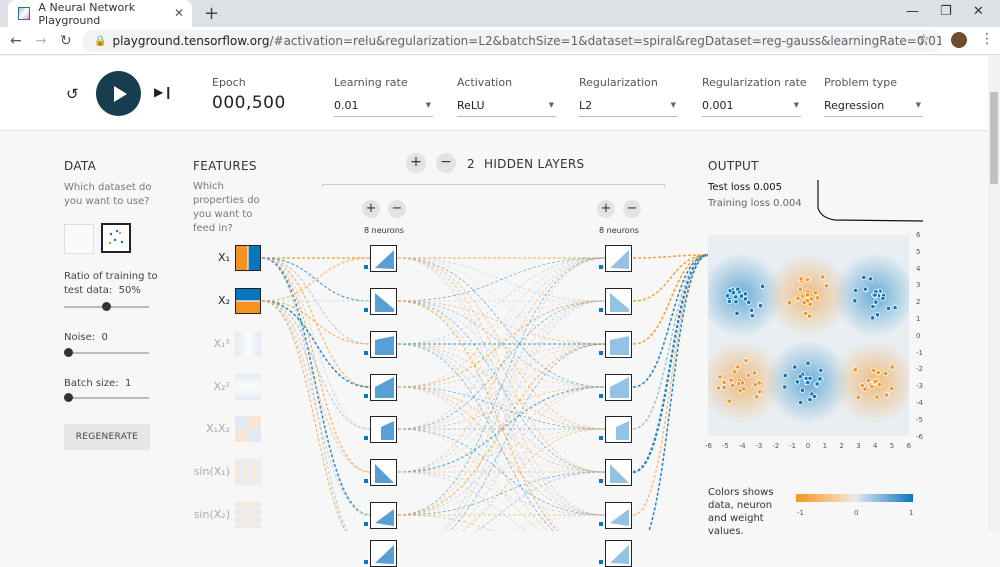 This screenshot has height=567, width=1000. I want to click on legend-tick-max: 1, so click(911, 513).